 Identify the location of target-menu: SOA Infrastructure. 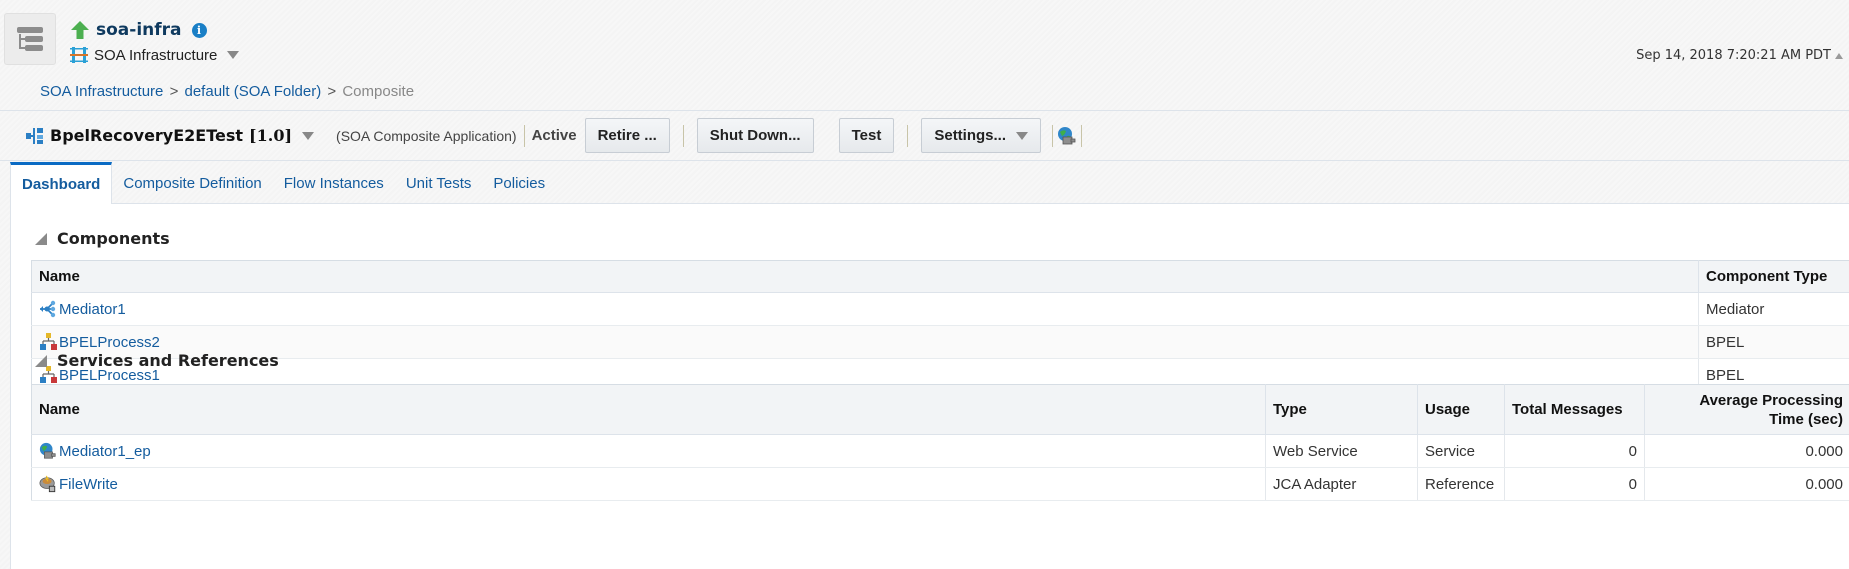
(155, 55).